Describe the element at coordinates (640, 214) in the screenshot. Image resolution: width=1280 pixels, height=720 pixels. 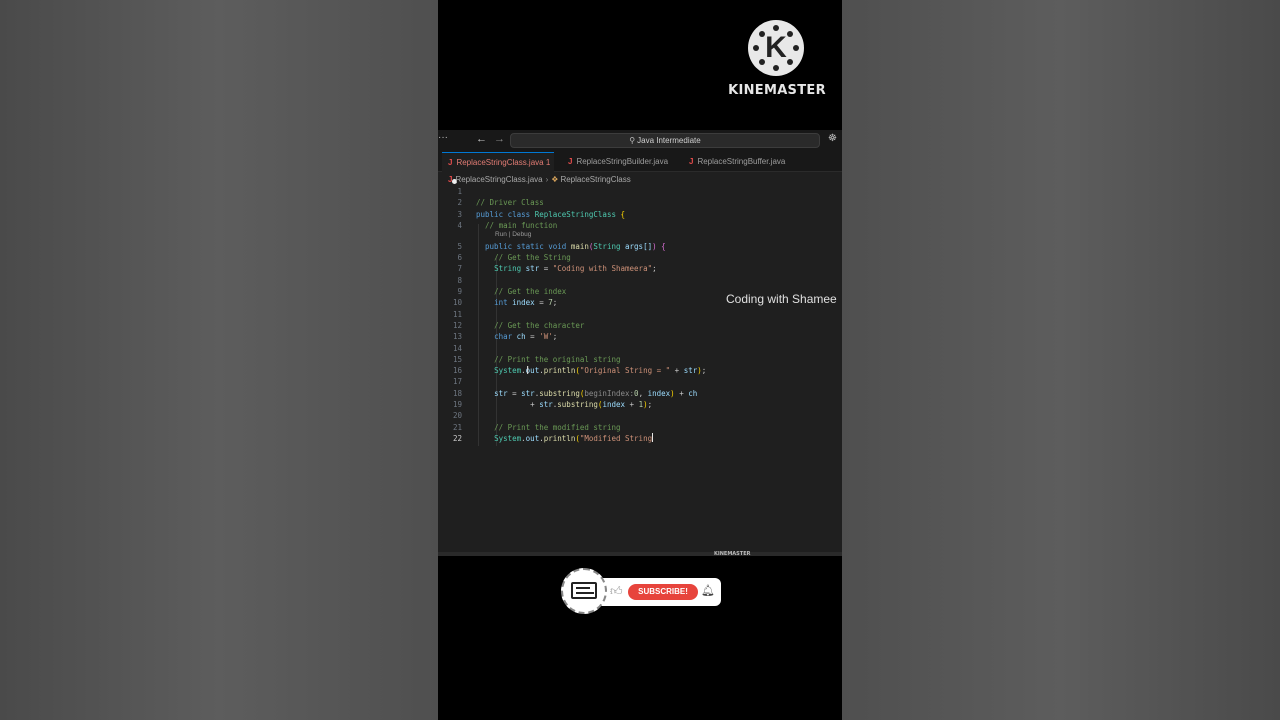
I see `code-line: 3 public class ReplaceStringClass {` at that location.